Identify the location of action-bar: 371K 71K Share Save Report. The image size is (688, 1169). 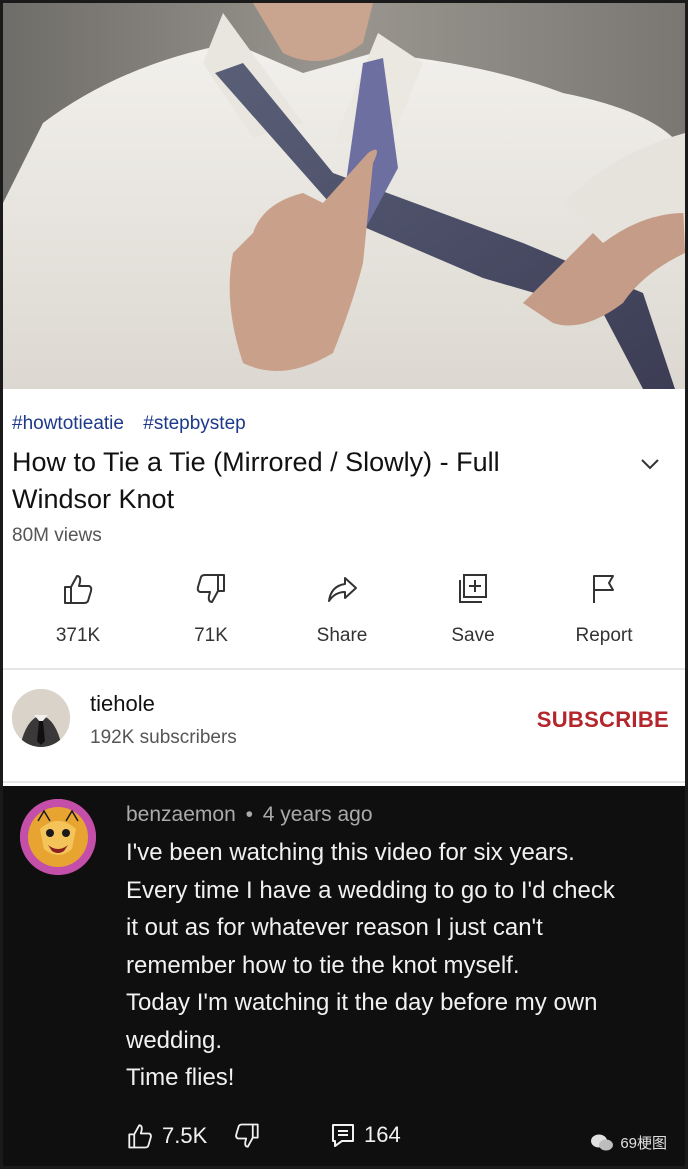
(344, 609).